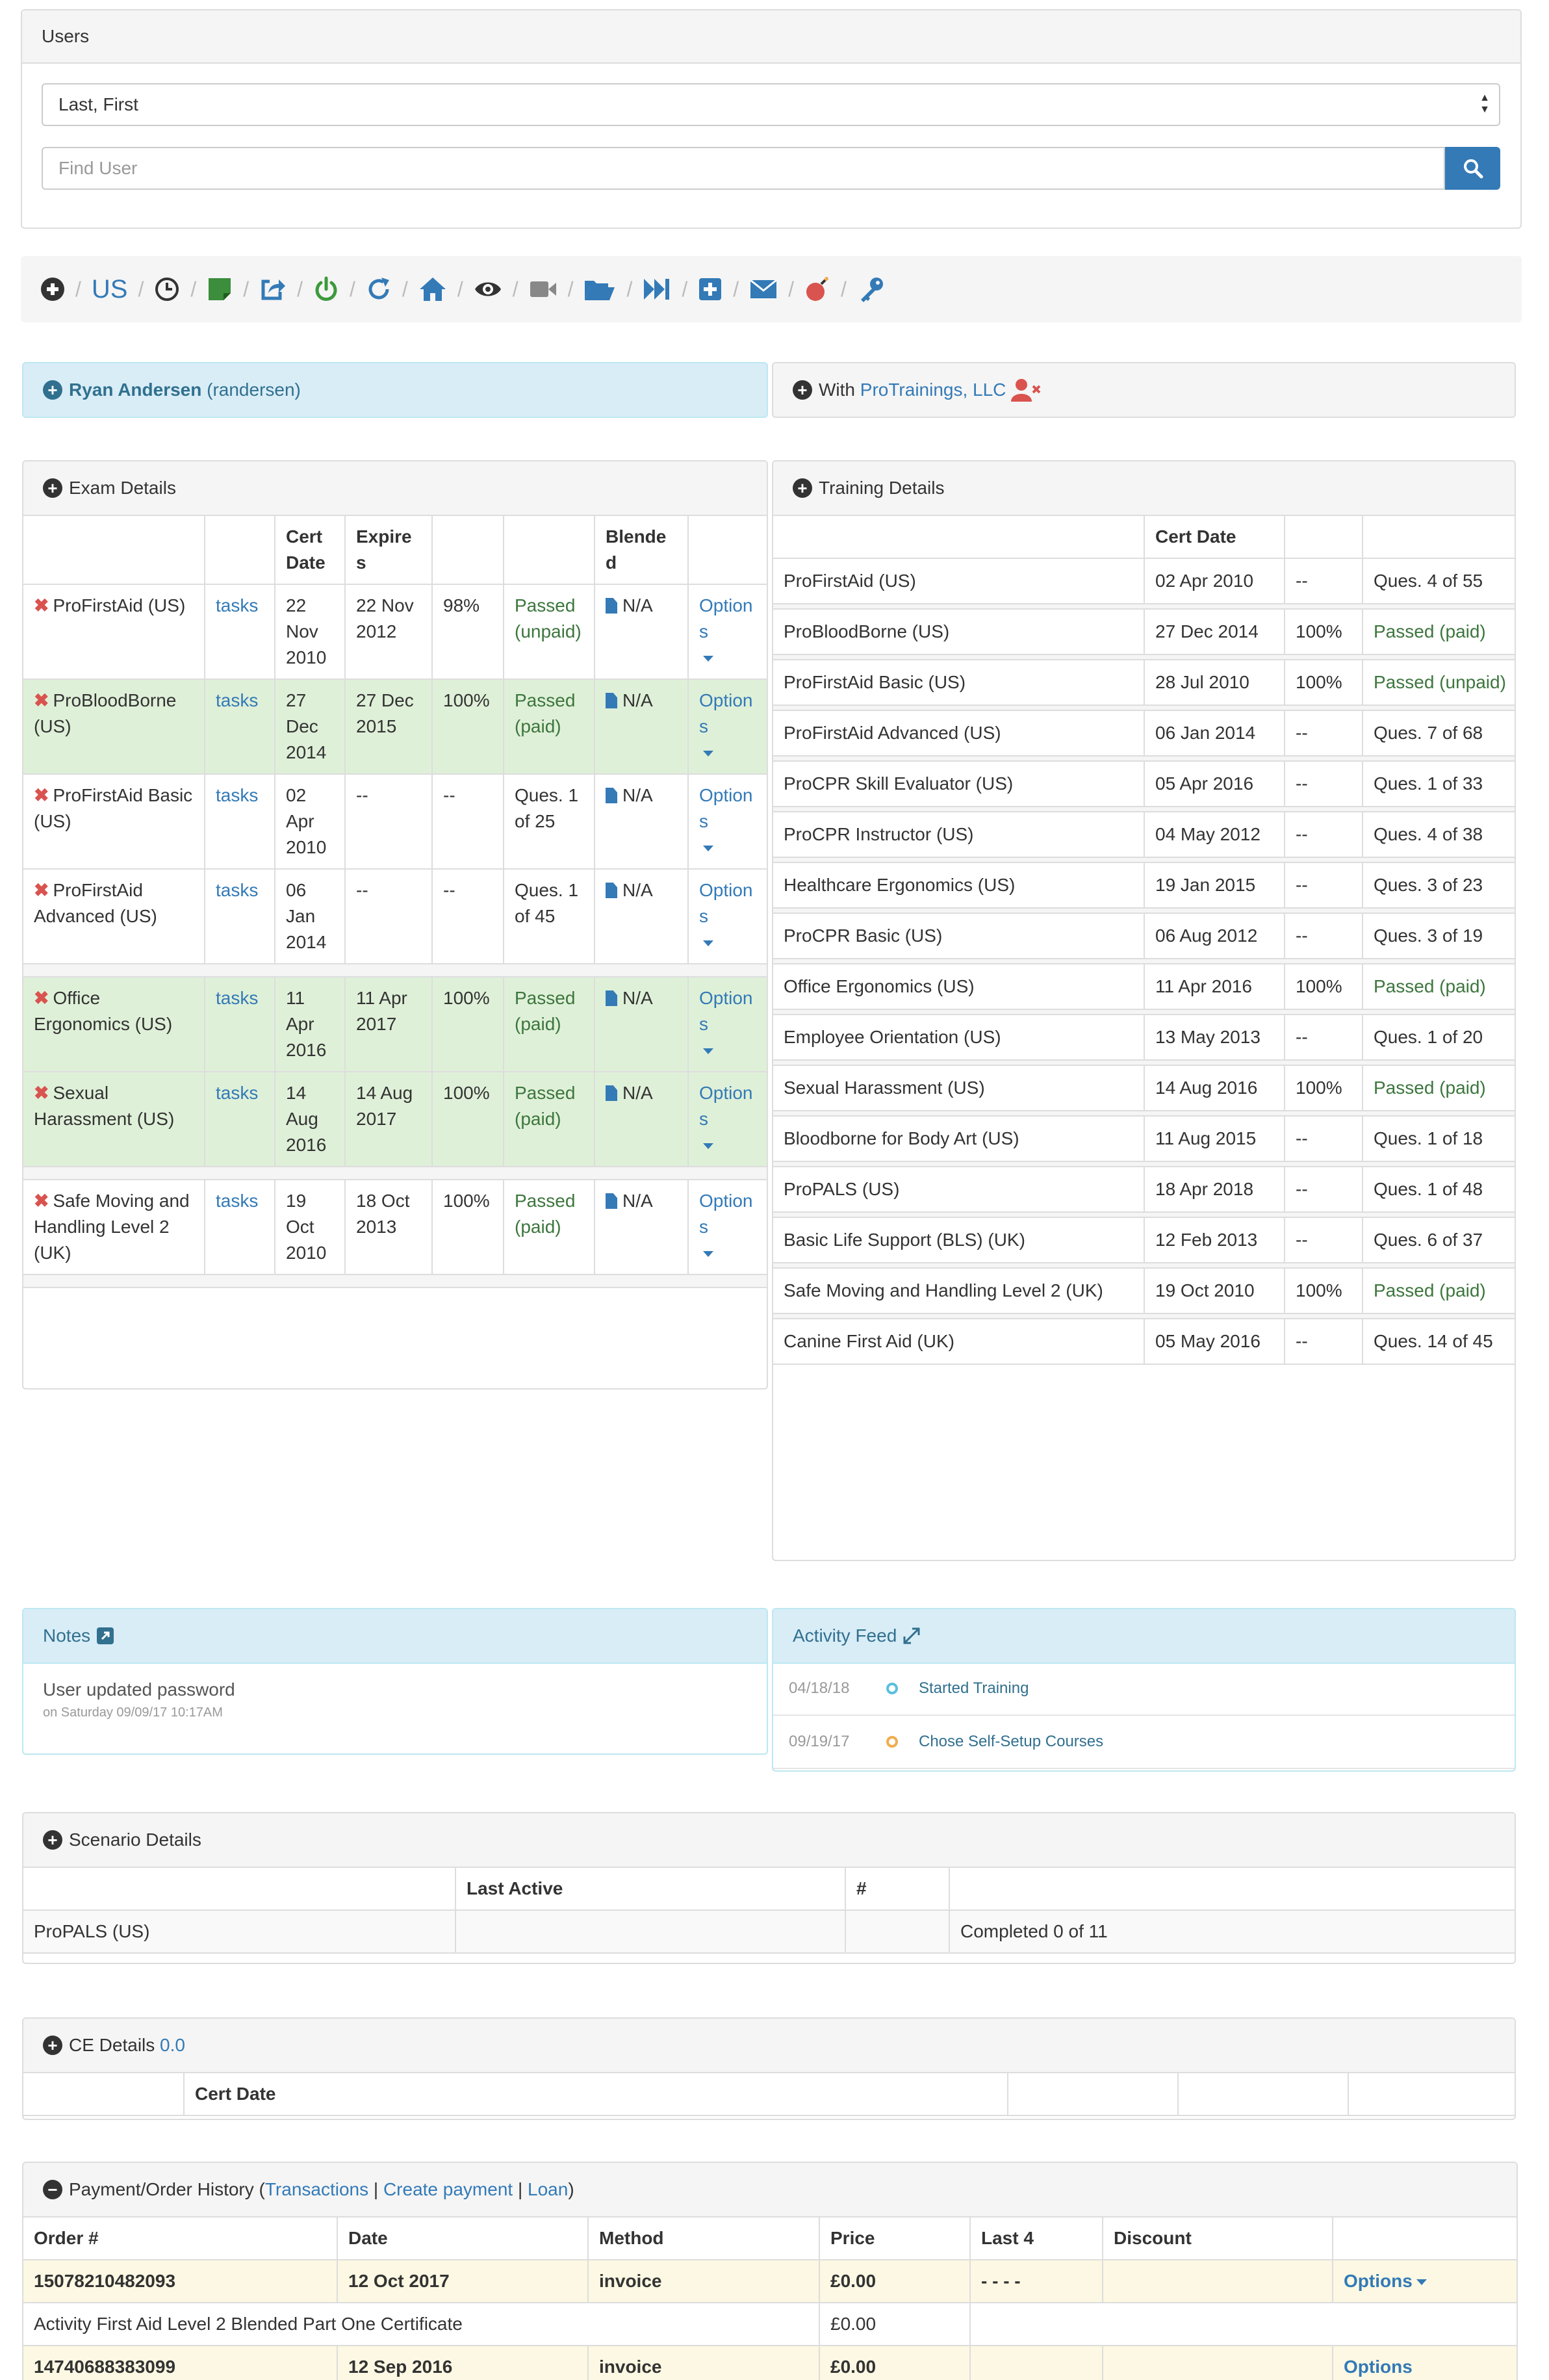 The height and width of the screenshot is (2380, 1549). What do you see at coordinates (316, 2190) in the screenshot?
I see `transactions-link: Transactions` at bounding box center [316, 2190].